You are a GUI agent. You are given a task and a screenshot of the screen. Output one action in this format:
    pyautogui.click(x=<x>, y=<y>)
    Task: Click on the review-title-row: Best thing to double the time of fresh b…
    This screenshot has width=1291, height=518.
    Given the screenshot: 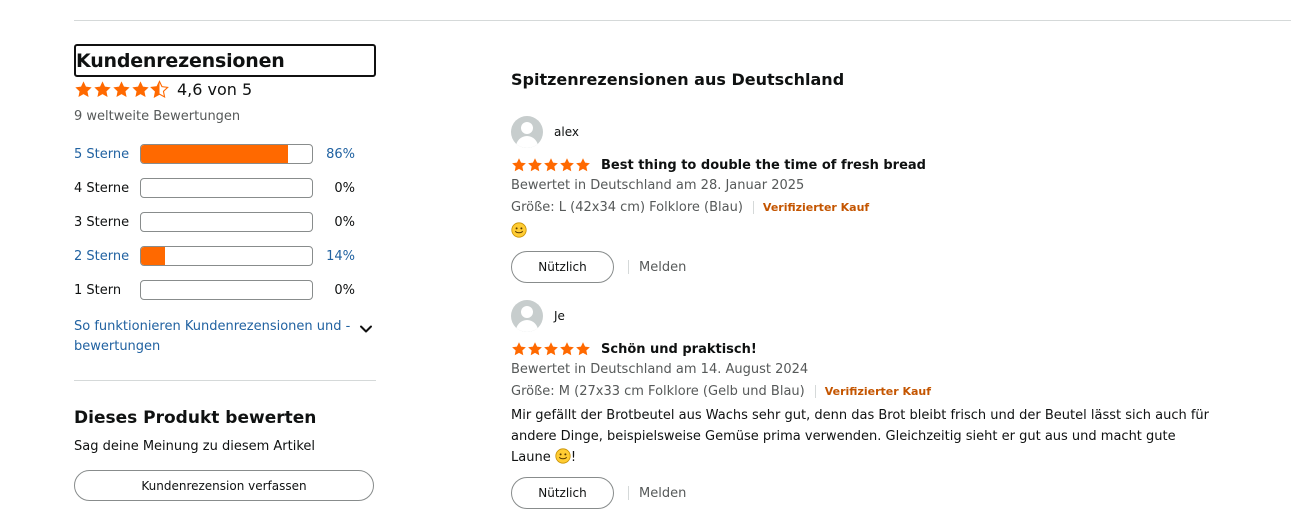 What is the action you would take?
    pyautogui.click(x=871, y=165)
    